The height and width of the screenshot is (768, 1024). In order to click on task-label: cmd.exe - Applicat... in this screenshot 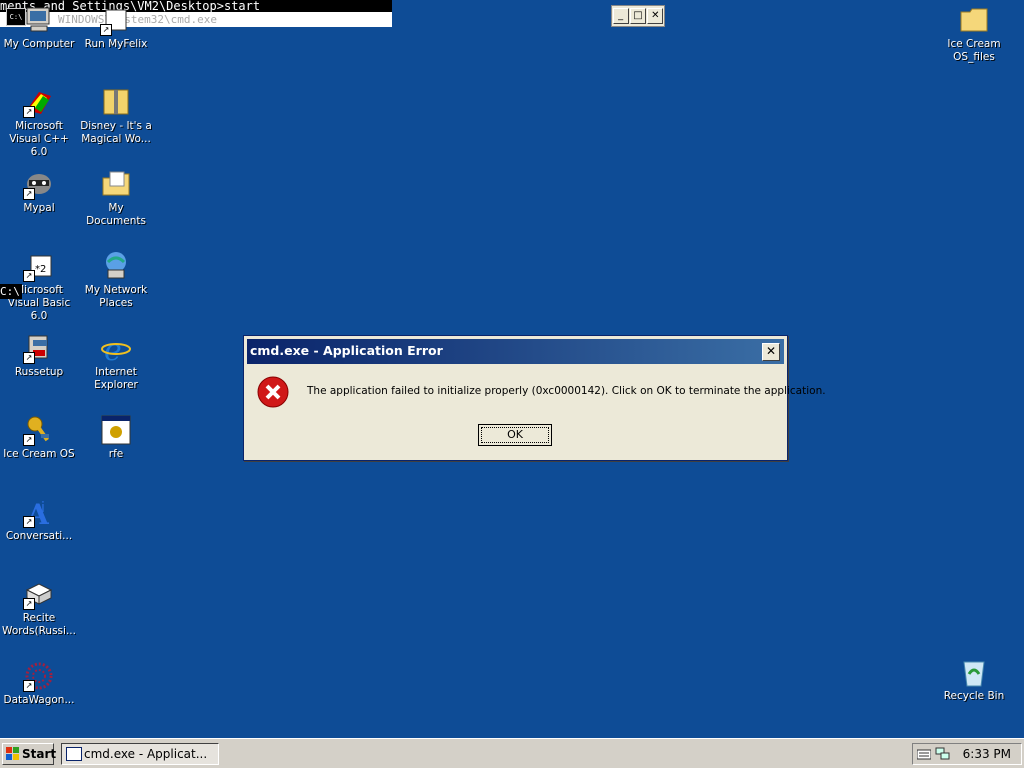, I will do `click(146, 754)`.